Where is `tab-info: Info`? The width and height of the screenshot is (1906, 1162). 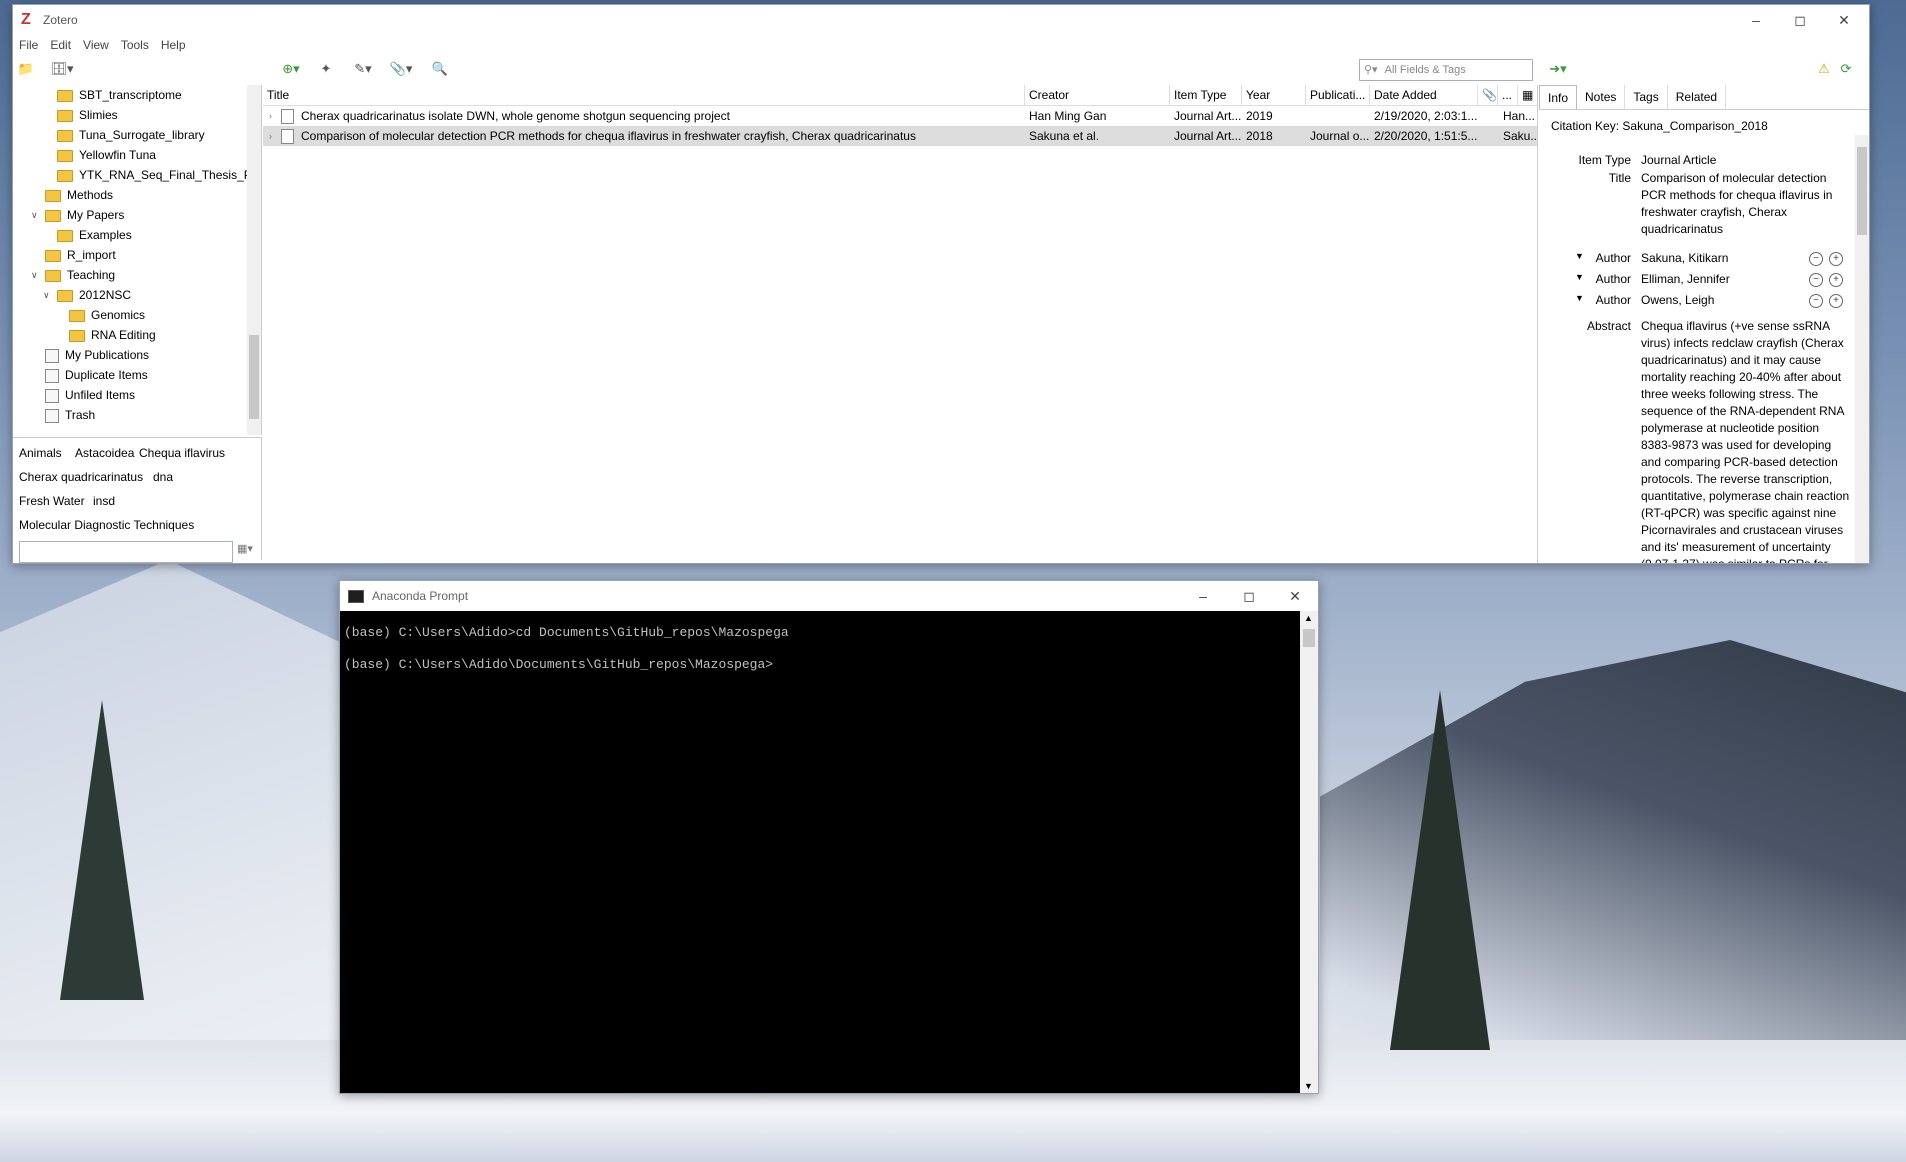
tab-info: Info is located at coordinates (1558, 97).